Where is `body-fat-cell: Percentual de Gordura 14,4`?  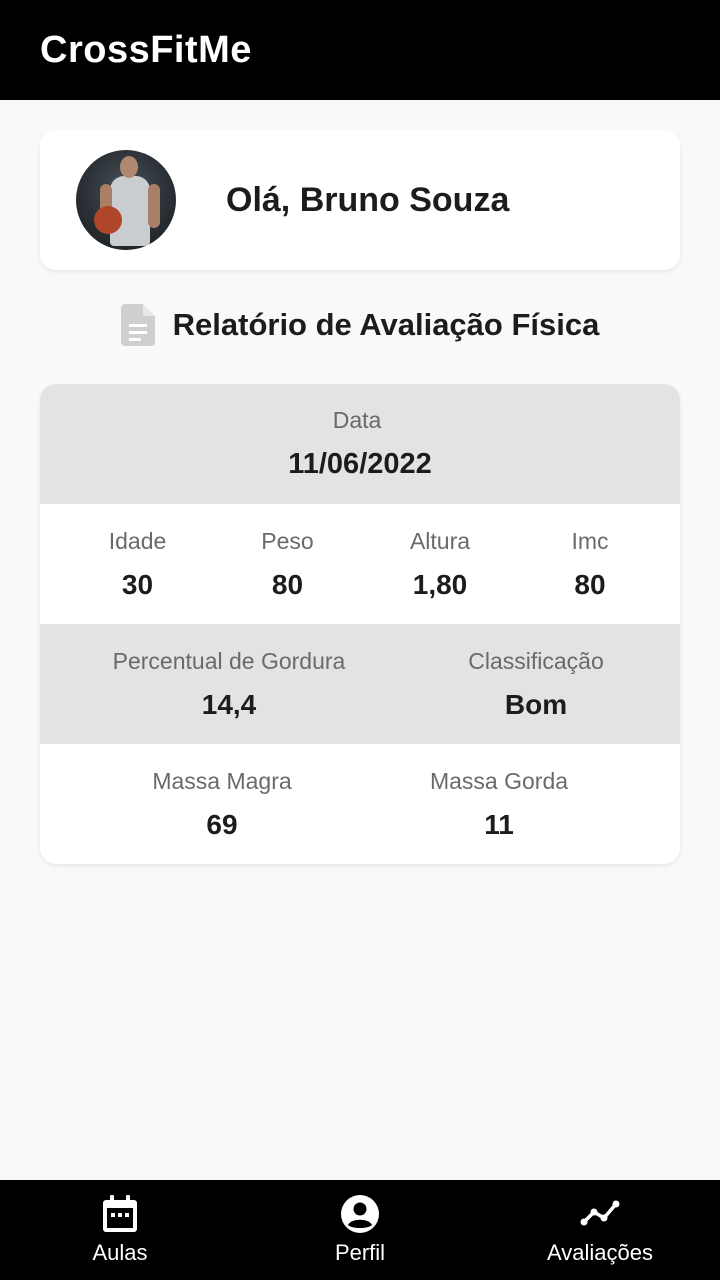
body-fat-cell: Percentual de Gordura 14,4 is located at coordinates (229, 684).